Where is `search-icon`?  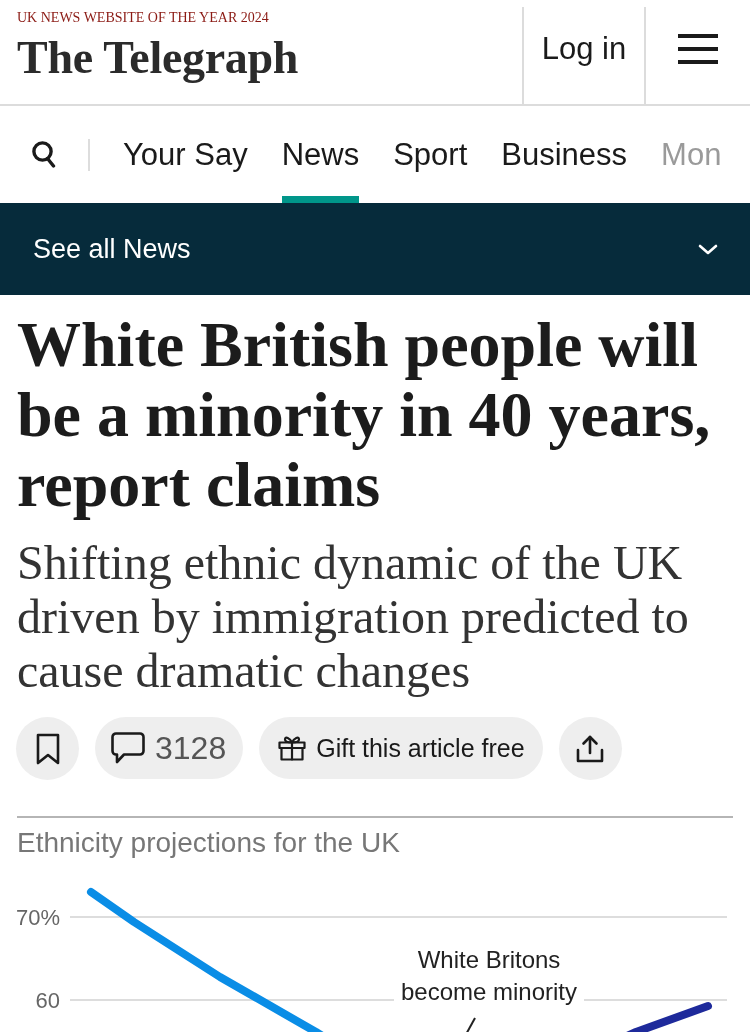 search-icon is located at coordinates (44, 154).